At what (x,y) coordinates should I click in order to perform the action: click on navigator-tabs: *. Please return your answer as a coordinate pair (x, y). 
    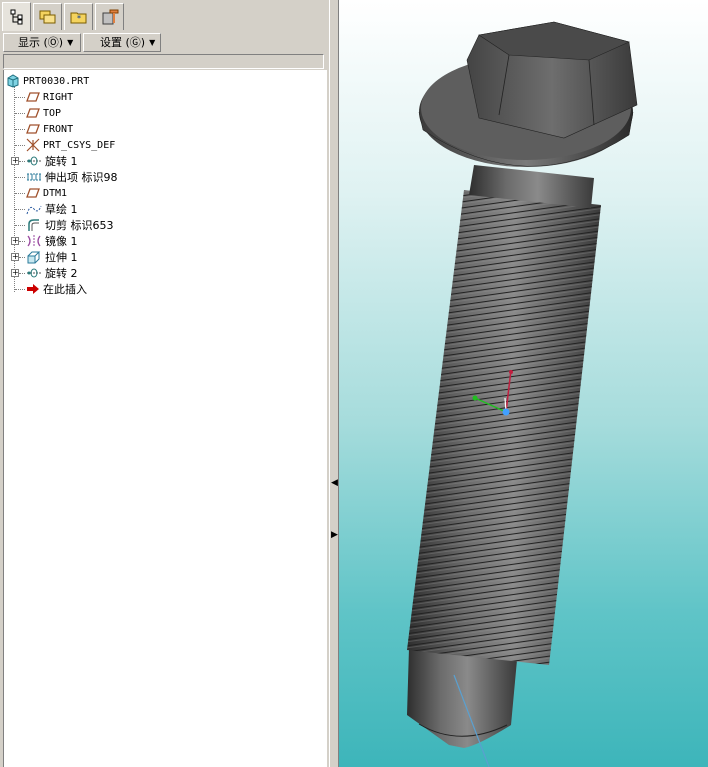
    Looking at the image, I should click on (64, 16).